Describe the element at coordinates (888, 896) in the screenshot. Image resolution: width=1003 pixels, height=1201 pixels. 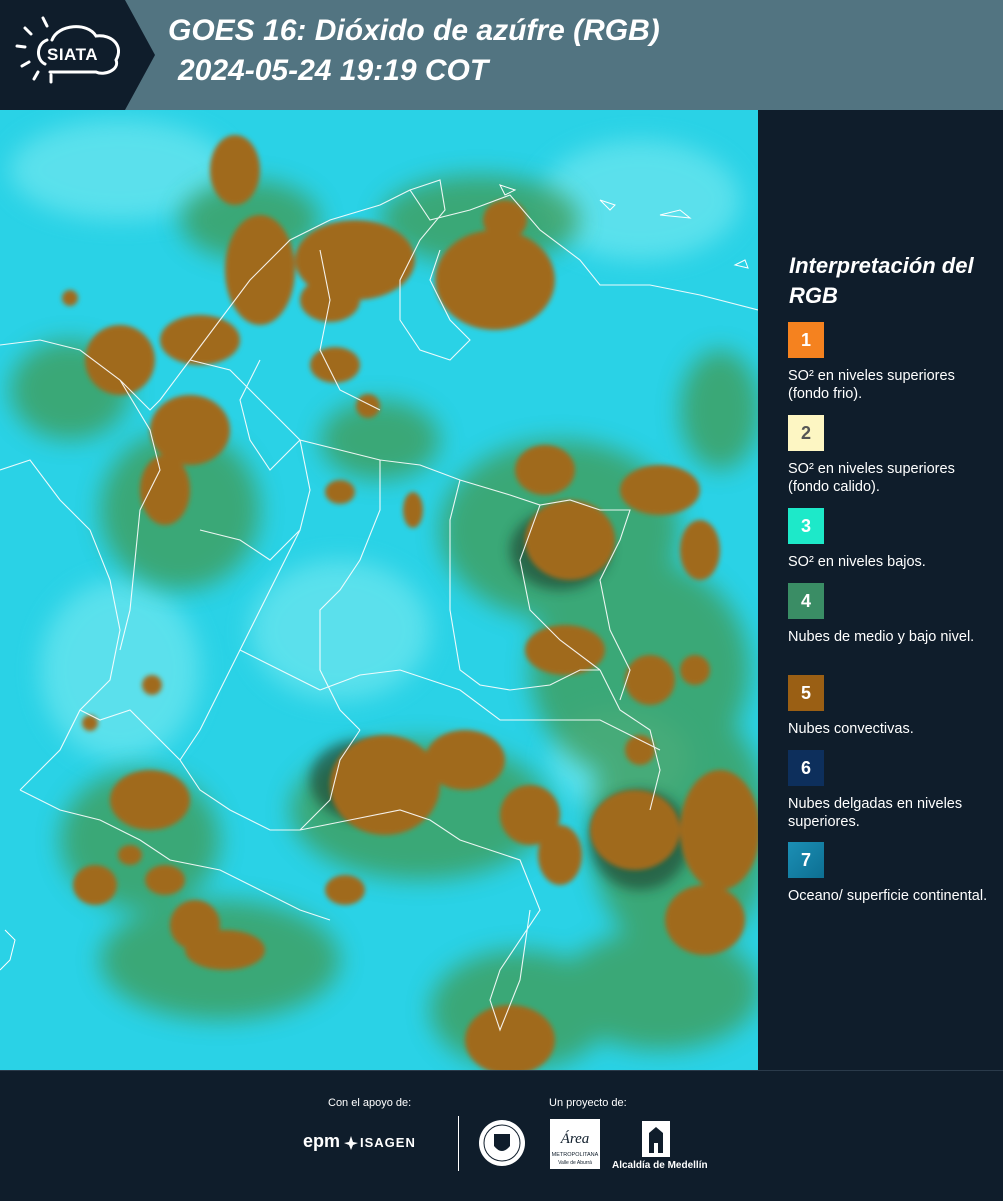
I see `legend-label-7: Oceano/ superficie continental.` at that location.